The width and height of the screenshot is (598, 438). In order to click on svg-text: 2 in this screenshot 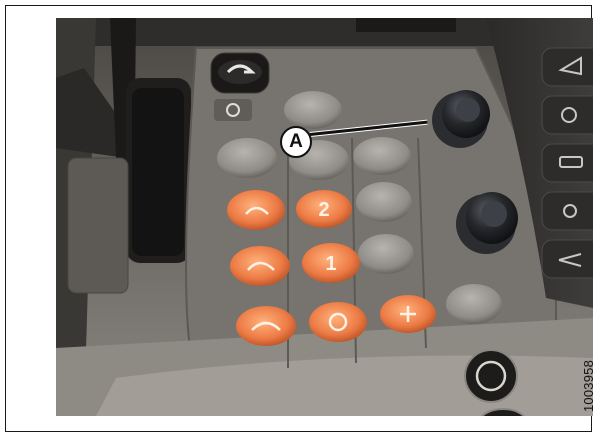, I will do `click(323, 210)`.